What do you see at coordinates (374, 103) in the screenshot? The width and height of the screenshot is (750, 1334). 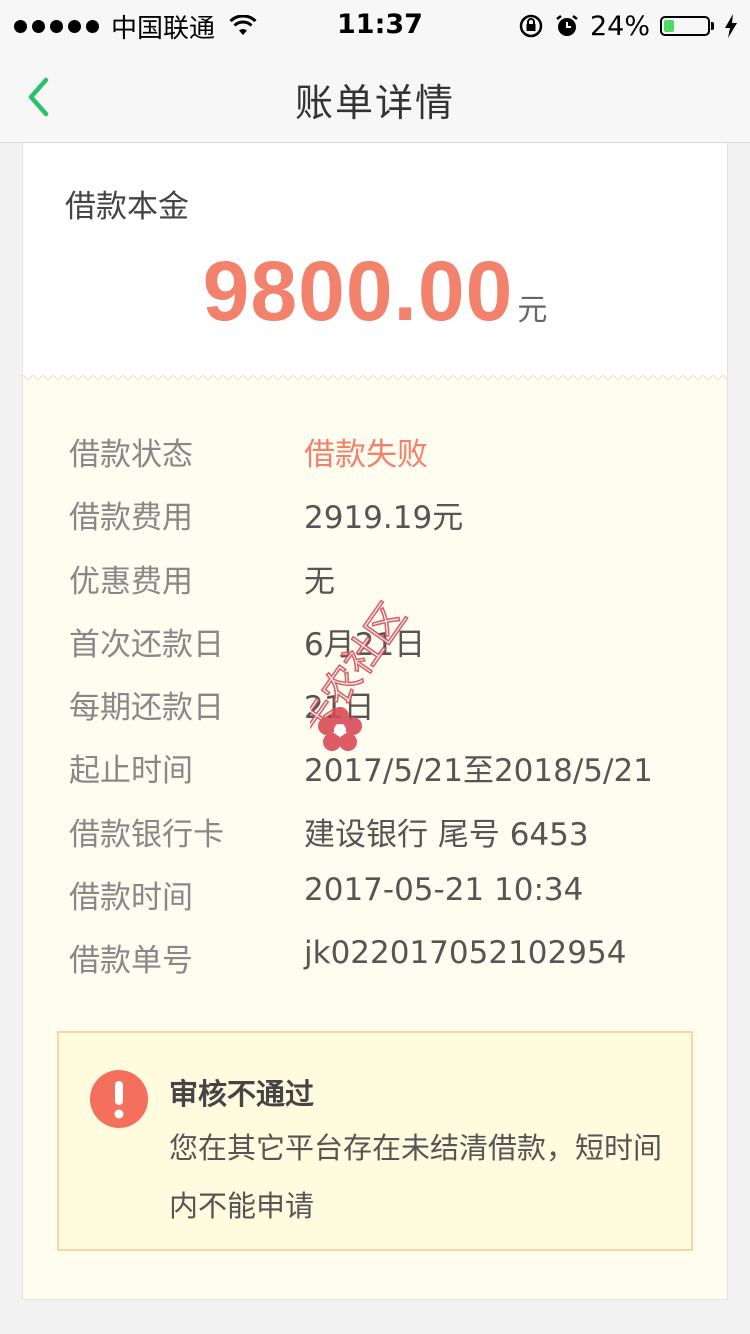 I see `page-title: 账单详情` at bounding box center [374, 103].